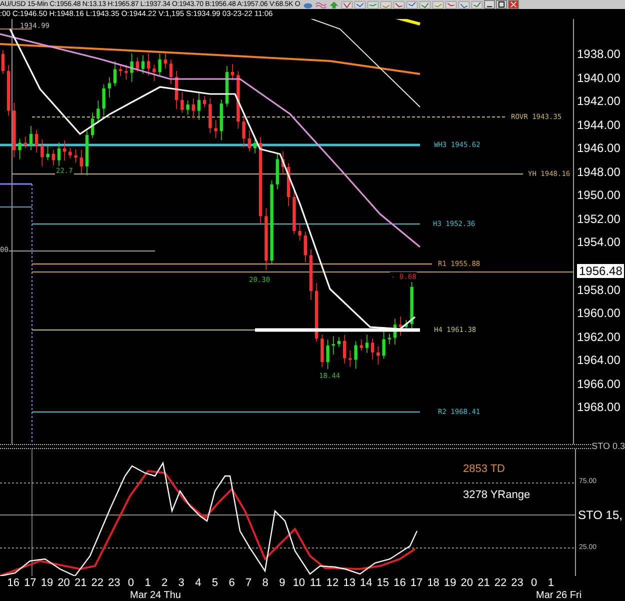 The image size is (625, 601). What do you see at coordinates (598, 171) in the screenshot?
I see `axis-label: 1948.00` at bounding box center [598, 171].